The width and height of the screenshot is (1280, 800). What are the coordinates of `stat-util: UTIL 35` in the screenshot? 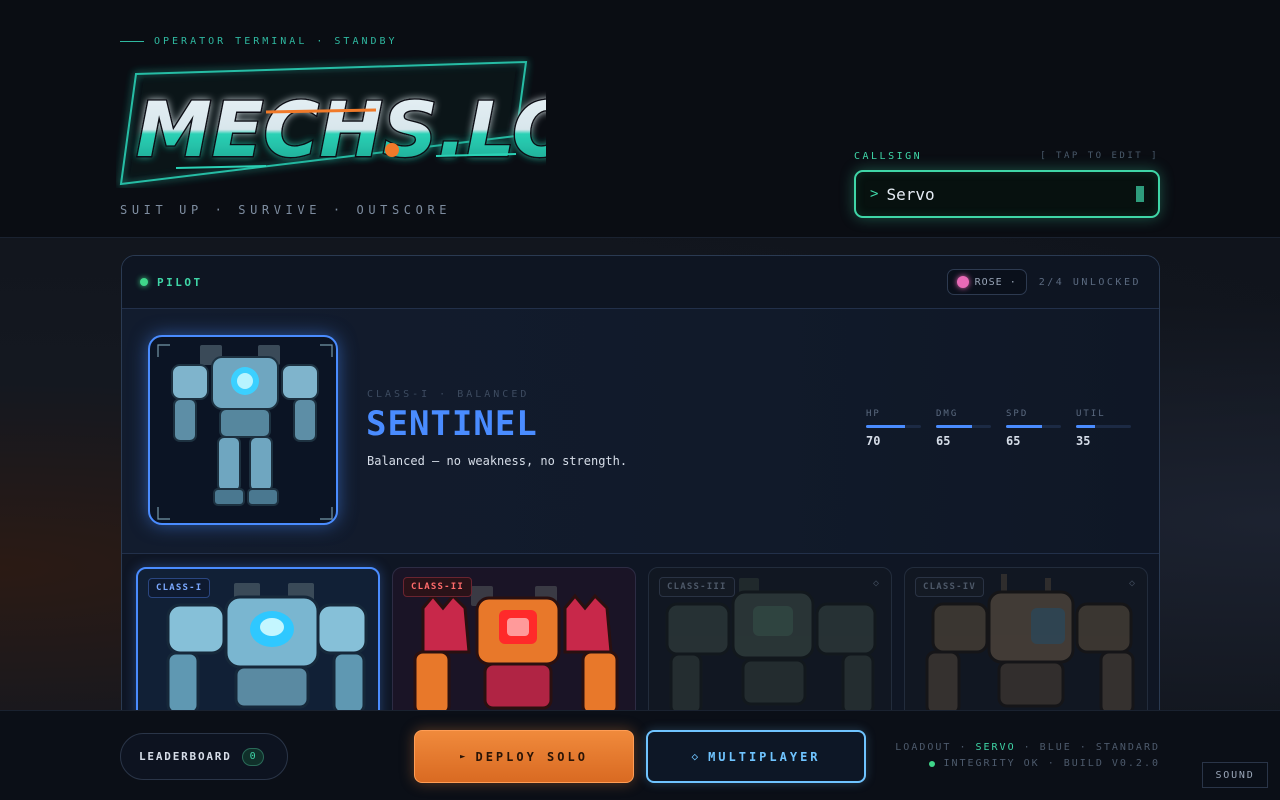 It's located at (1103, 428).